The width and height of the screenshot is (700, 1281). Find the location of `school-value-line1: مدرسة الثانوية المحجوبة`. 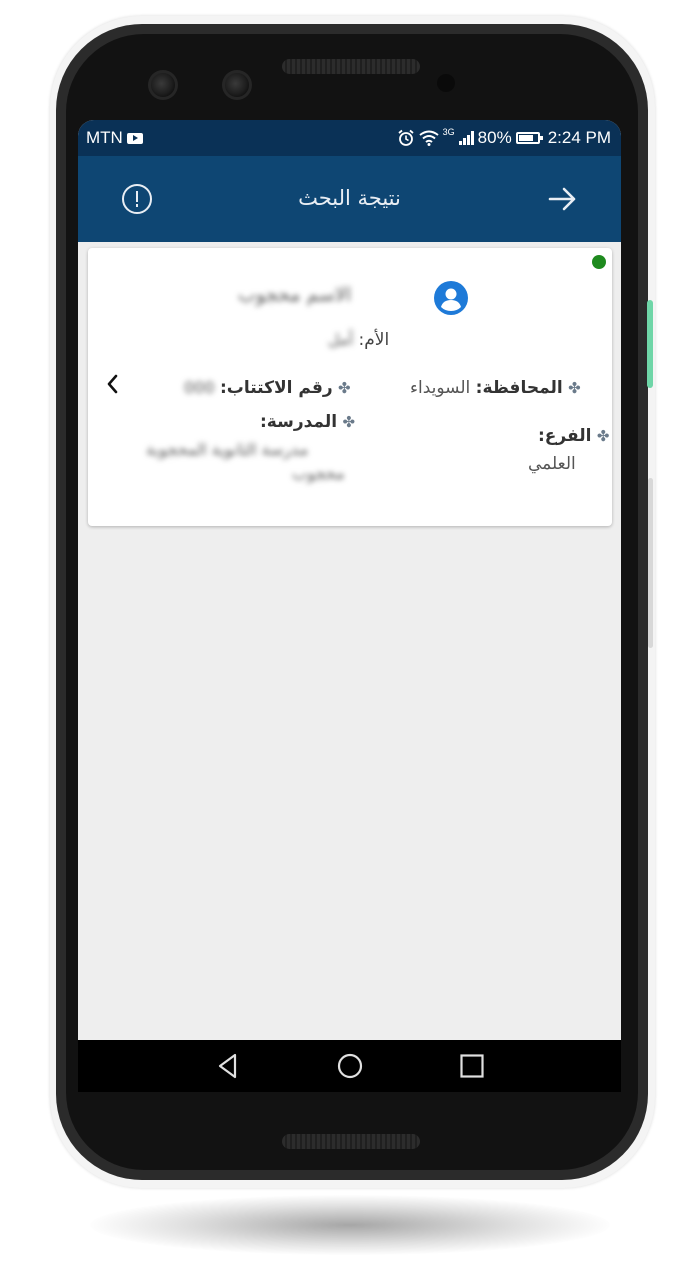

school-value-line1: مدرسة الثانوية المحجوبة is located at coordinates (227, 449).